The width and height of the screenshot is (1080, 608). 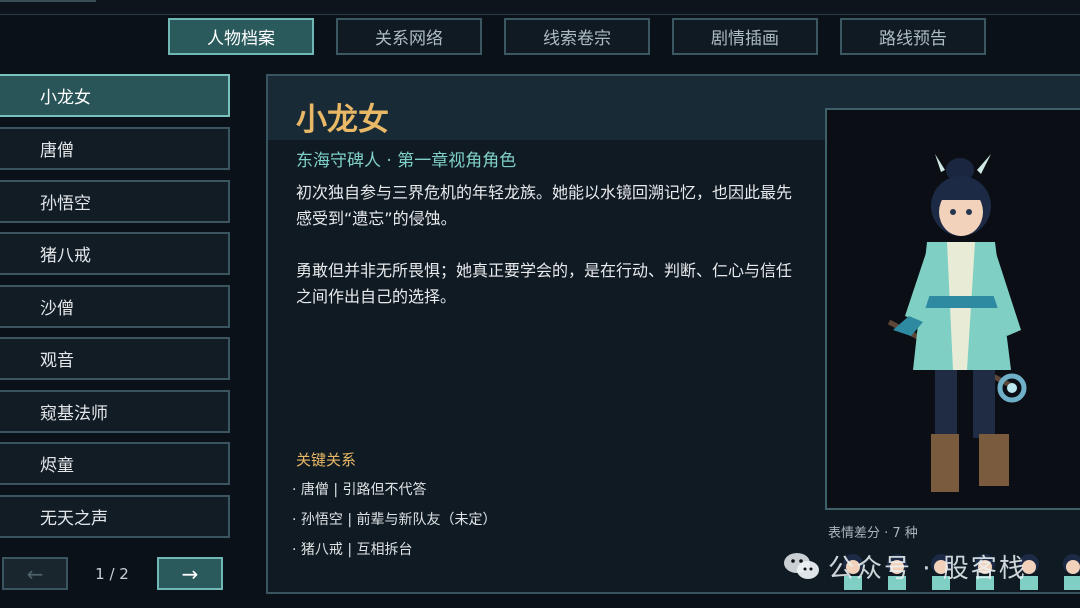 I want to click on relations-title: 关键关系, so click(x=326, y=460).